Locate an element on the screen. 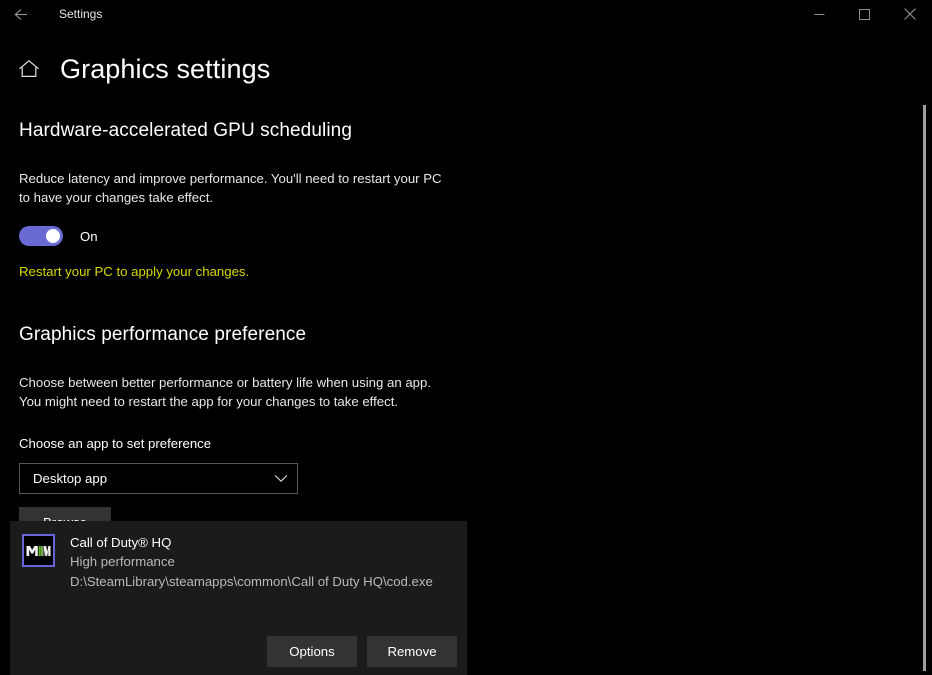  maximize-icon is located at coordinates (864, 14).